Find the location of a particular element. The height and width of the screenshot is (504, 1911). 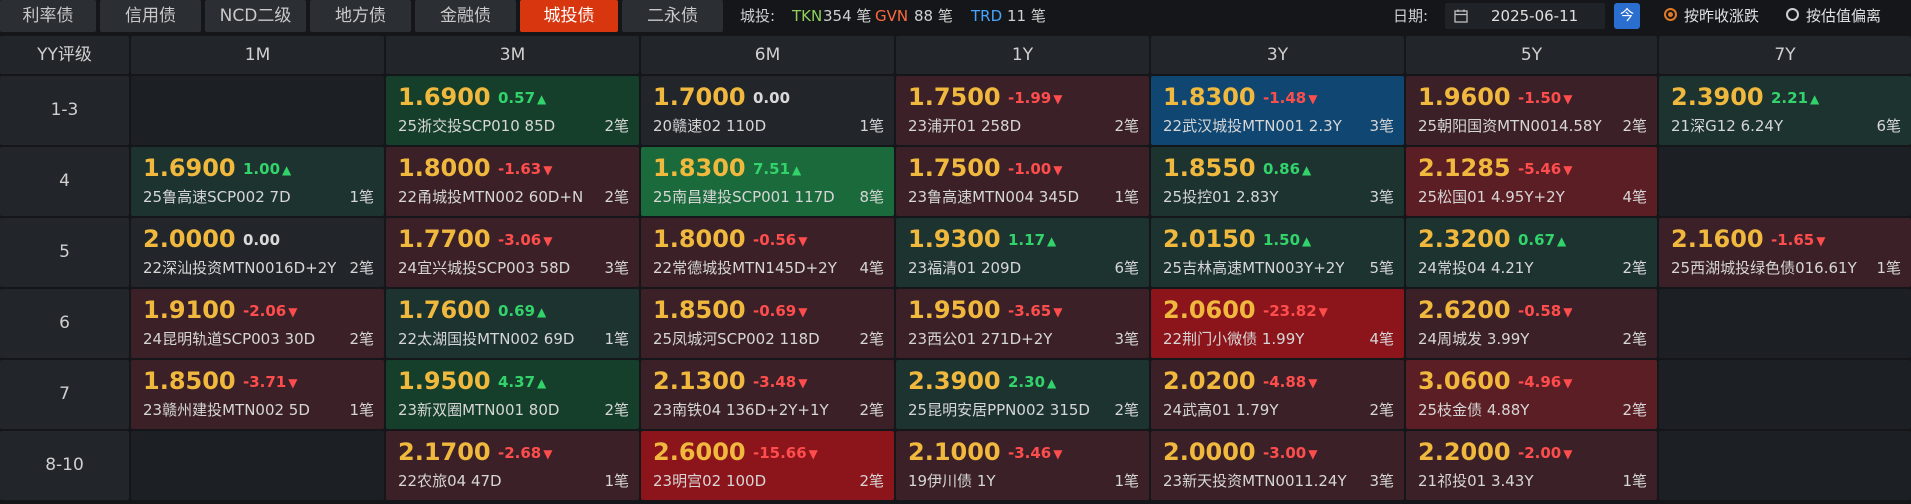

quote-cell: 2.1600 -1.65 ▼ 25西湖城投绿色债016.61Y 1笔 is located at coordinates (1785, 252).